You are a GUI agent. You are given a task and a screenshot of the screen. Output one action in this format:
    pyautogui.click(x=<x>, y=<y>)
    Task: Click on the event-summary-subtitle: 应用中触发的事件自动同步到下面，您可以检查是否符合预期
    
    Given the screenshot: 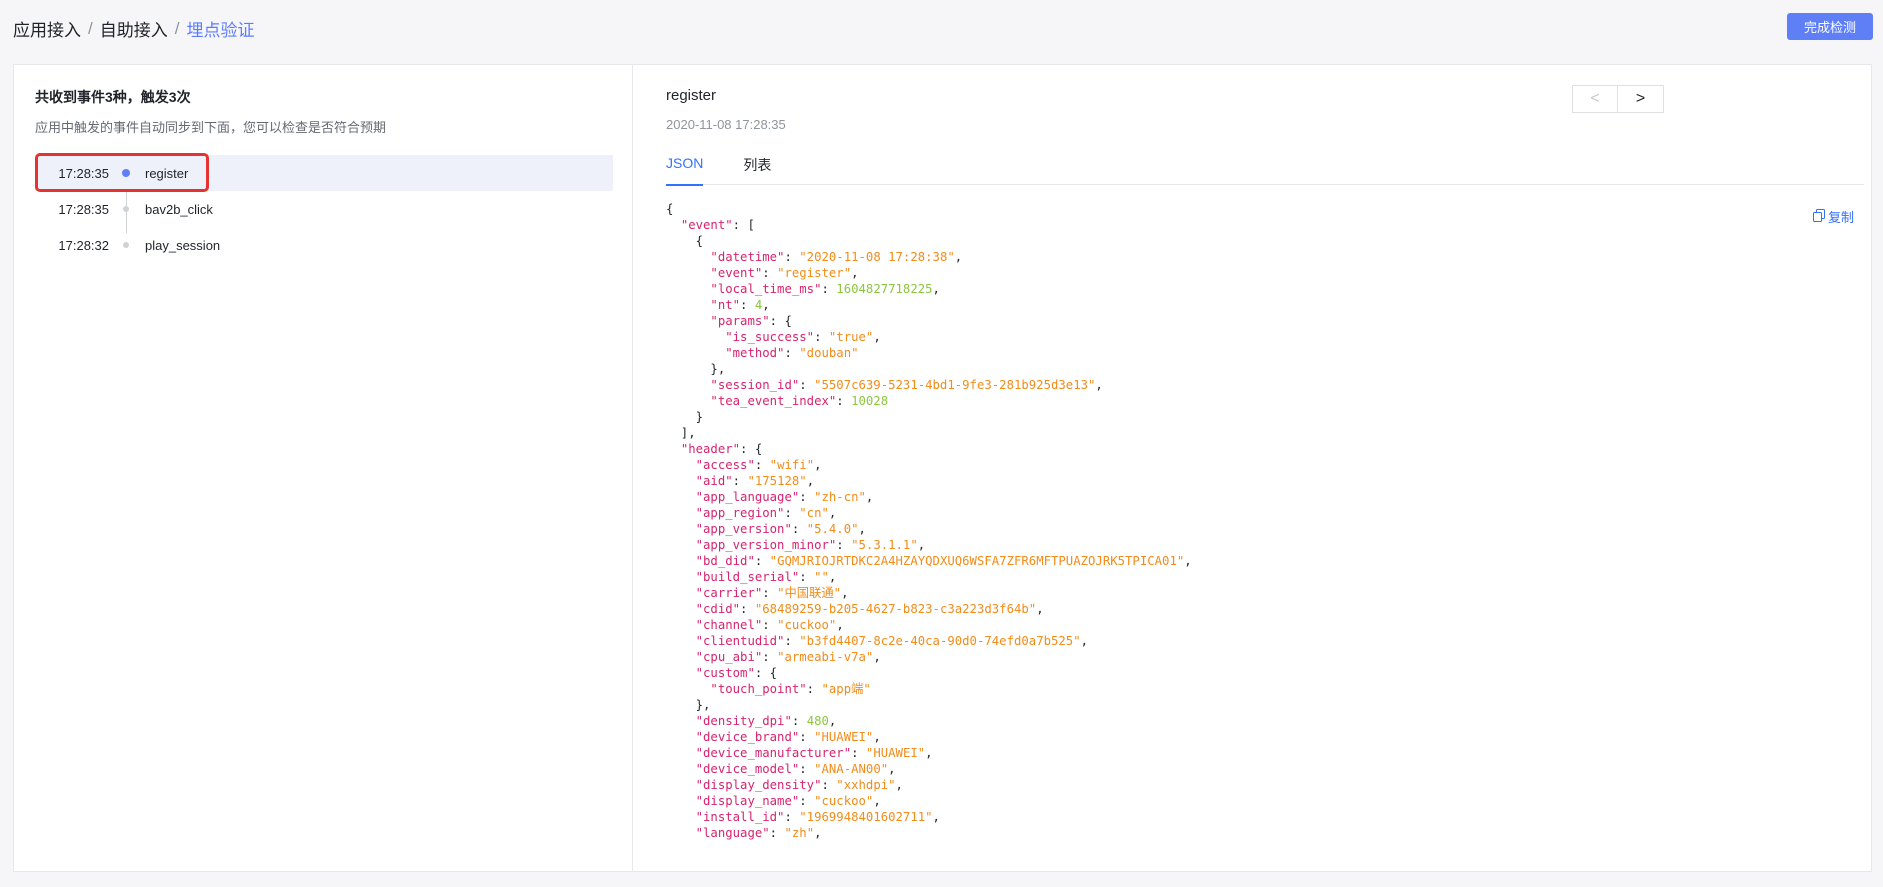 What is the action you would take?
    pyautogui.click(x=211, y=127)
    